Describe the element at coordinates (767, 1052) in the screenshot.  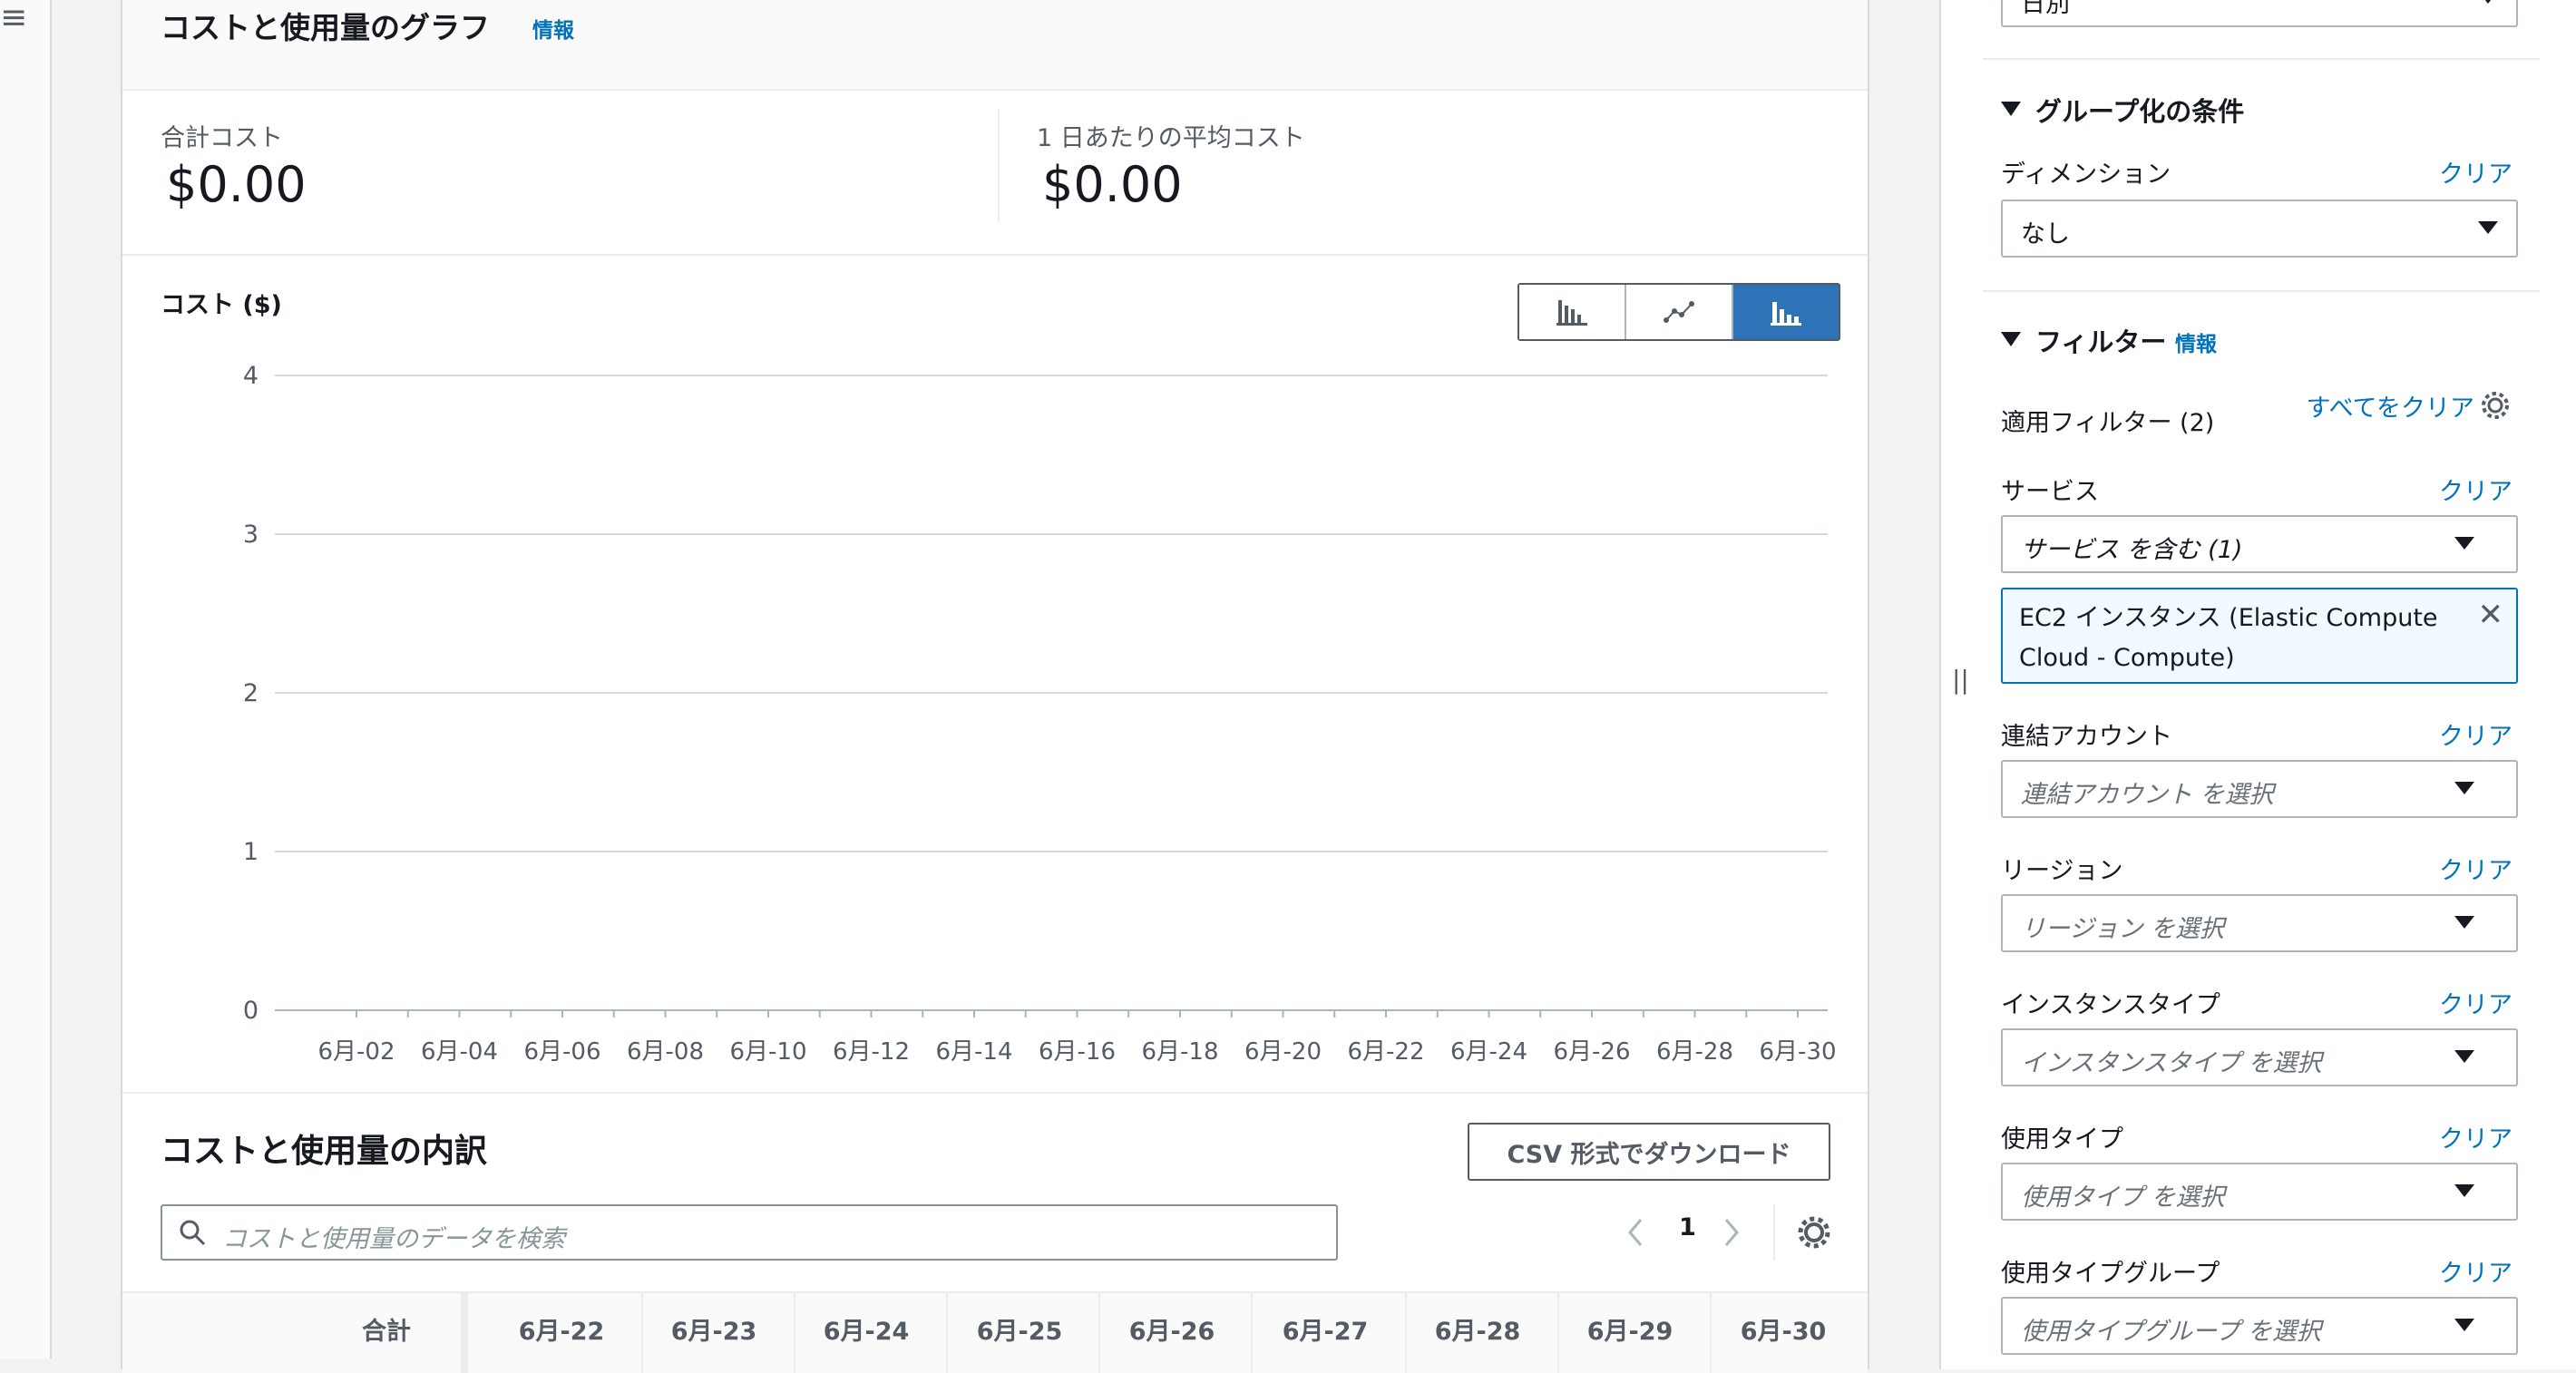
I see `x-tick-label: 6月-10` at that location.